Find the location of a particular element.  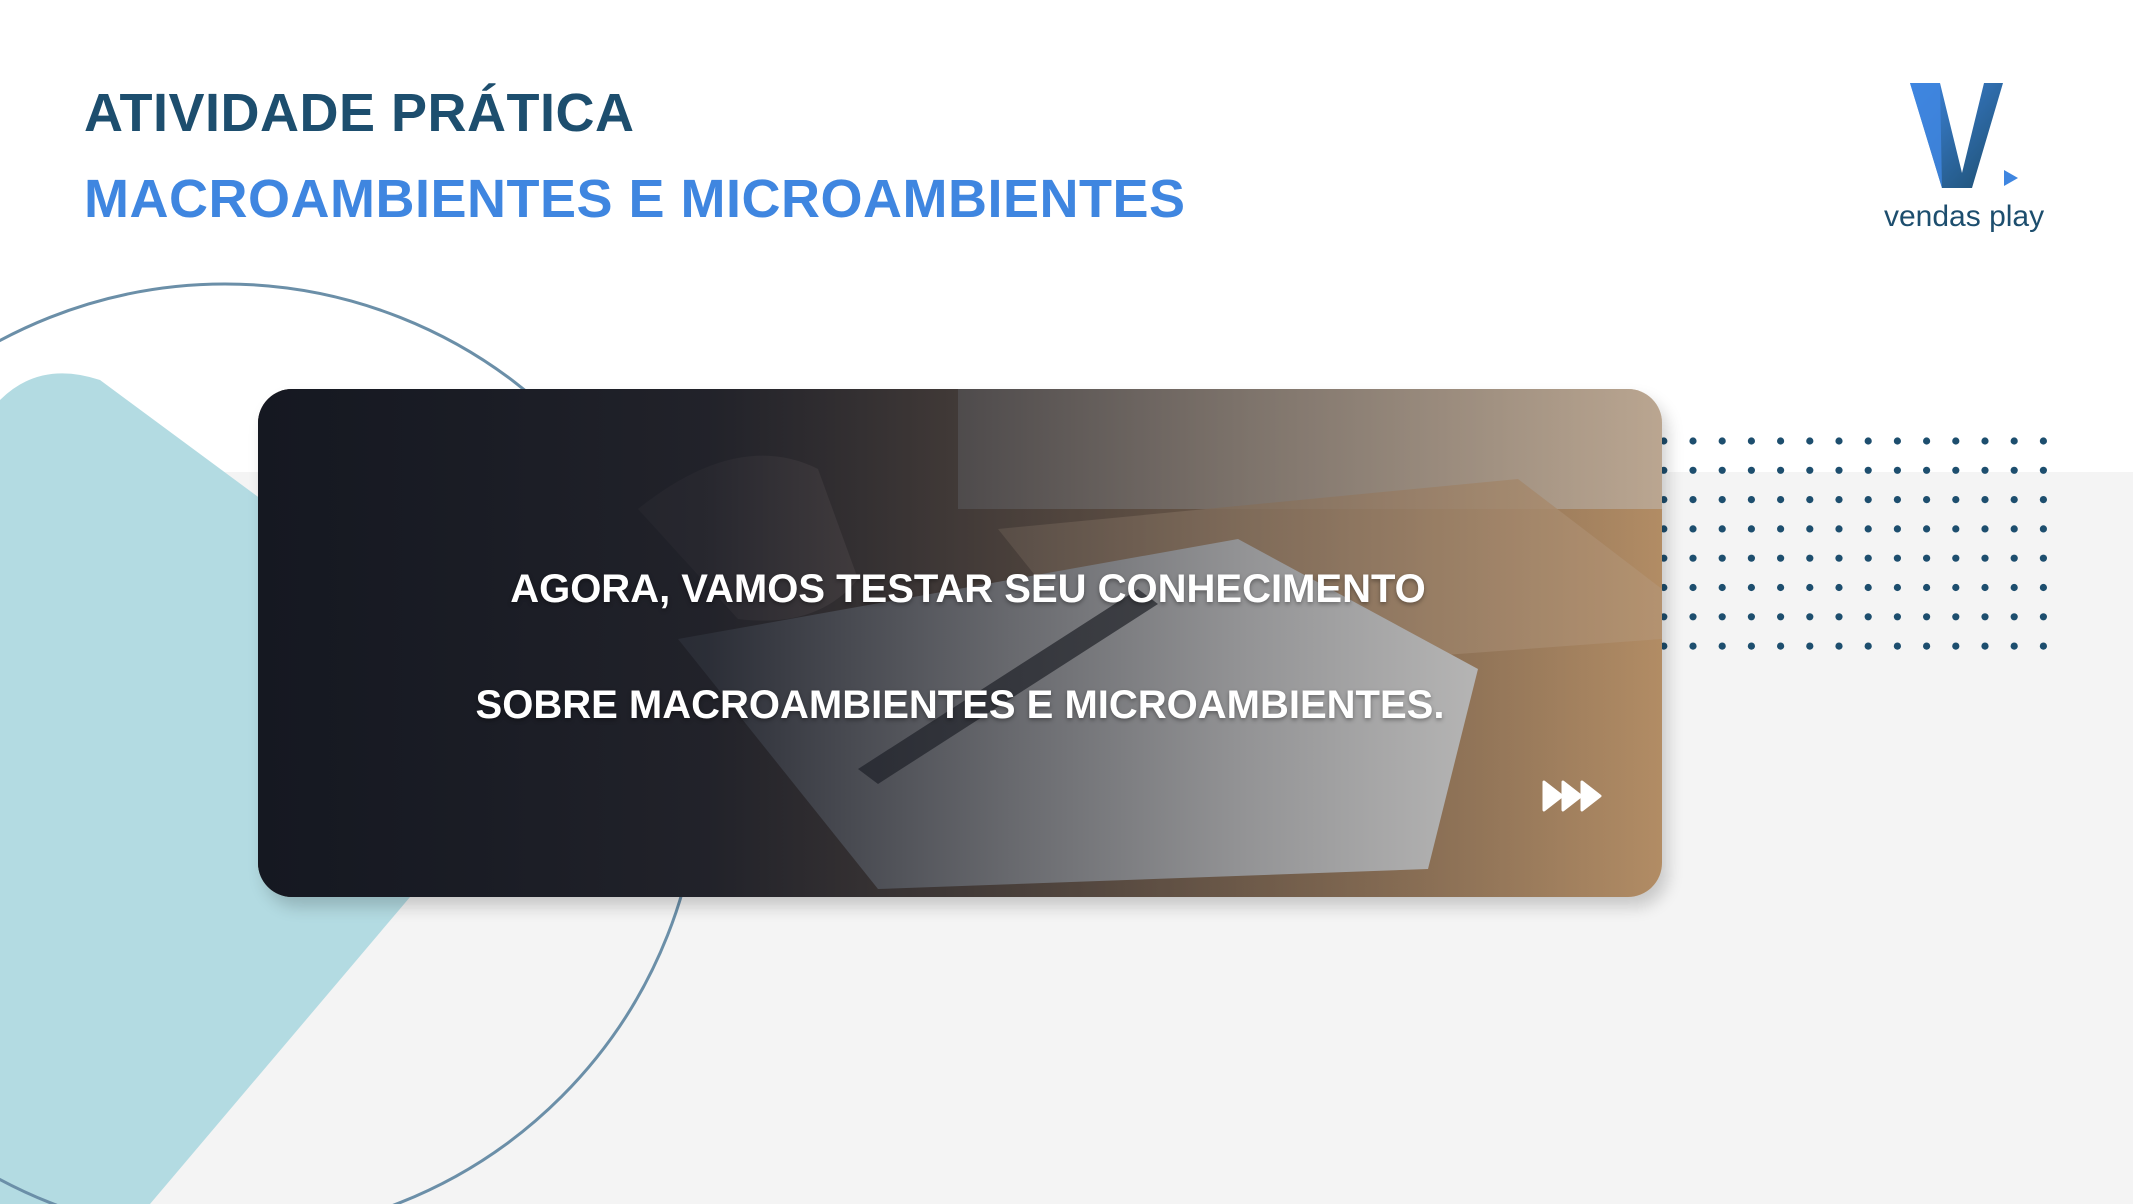

card-text-line-2: SOBRE MACROAMBIENTES E MICROAMBIENTES. is located at coordinates (960, 705).